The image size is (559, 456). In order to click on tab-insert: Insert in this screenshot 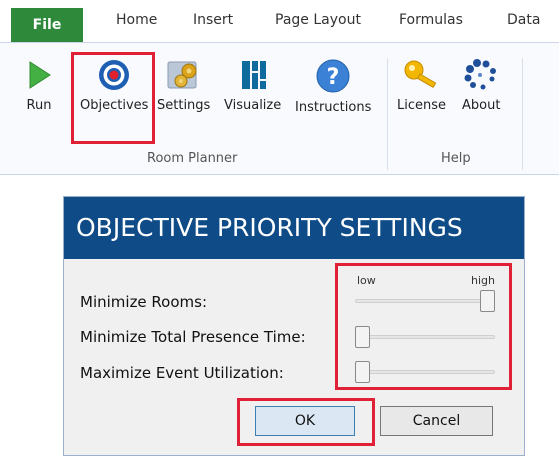, I will do `click(213, 20)`.